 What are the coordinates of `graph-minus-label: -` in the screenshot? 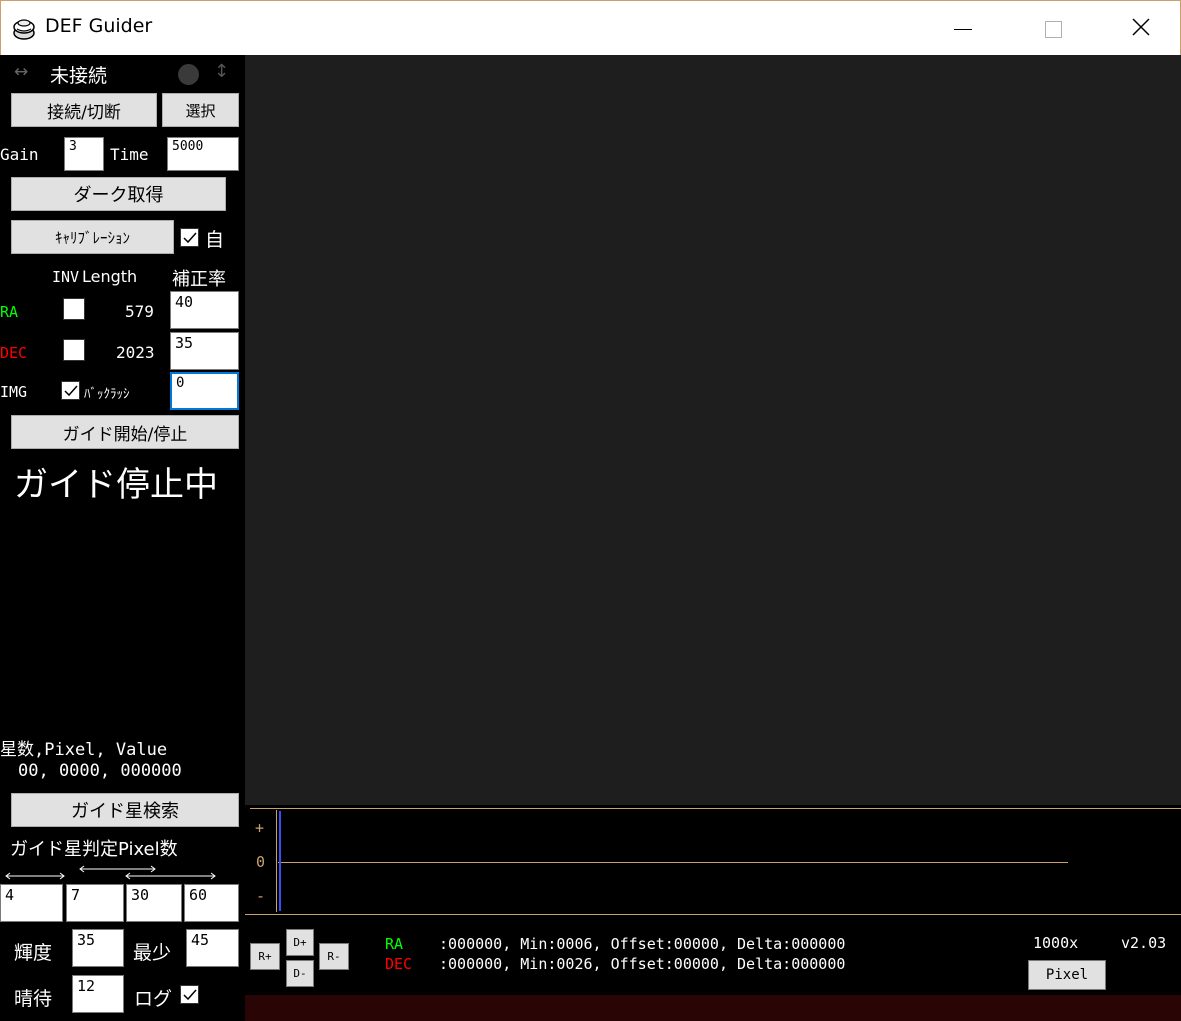 It's located at (261, 896).